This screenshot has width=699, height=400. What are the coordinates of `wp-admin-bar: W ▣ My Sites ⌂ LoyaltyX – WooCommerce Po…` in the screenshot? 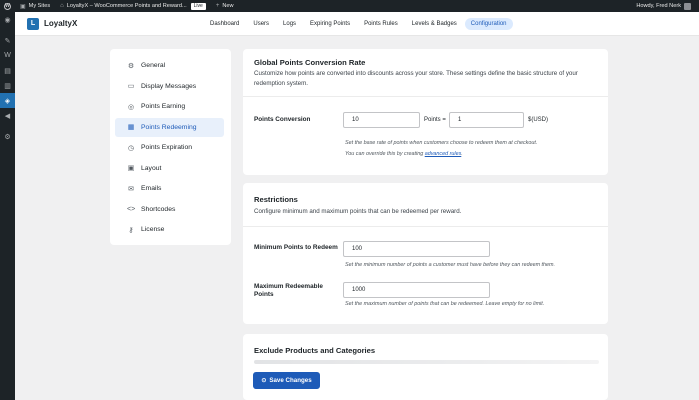 It's located at (349, 6).